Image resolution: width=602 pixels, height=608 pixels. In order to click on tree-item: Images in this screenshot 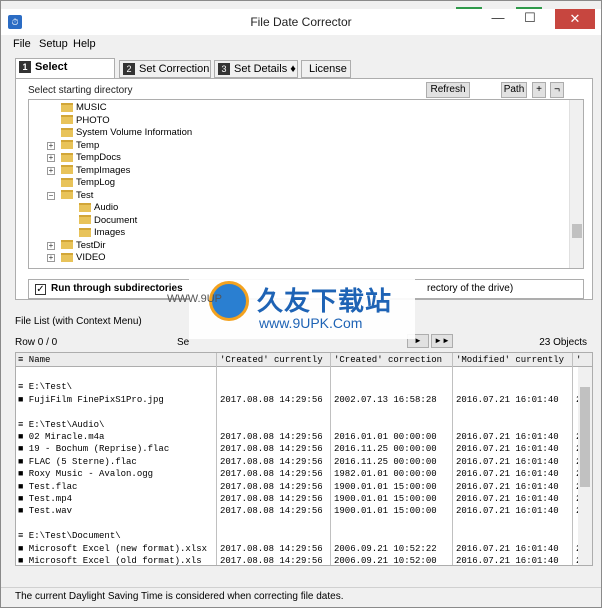, I will do `click(102, 233)`.